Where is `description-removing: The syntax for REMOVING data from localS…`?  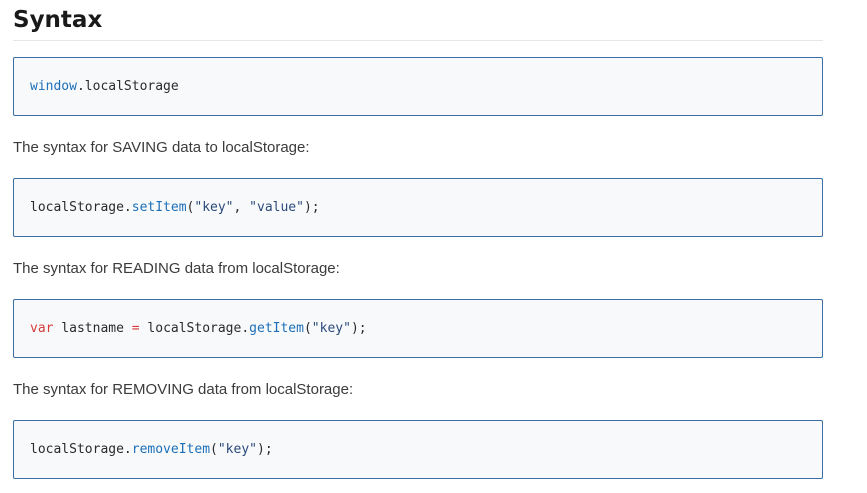
description-removing: The syntax for REMOVING data from localS… is located at coordinates (183, 389).